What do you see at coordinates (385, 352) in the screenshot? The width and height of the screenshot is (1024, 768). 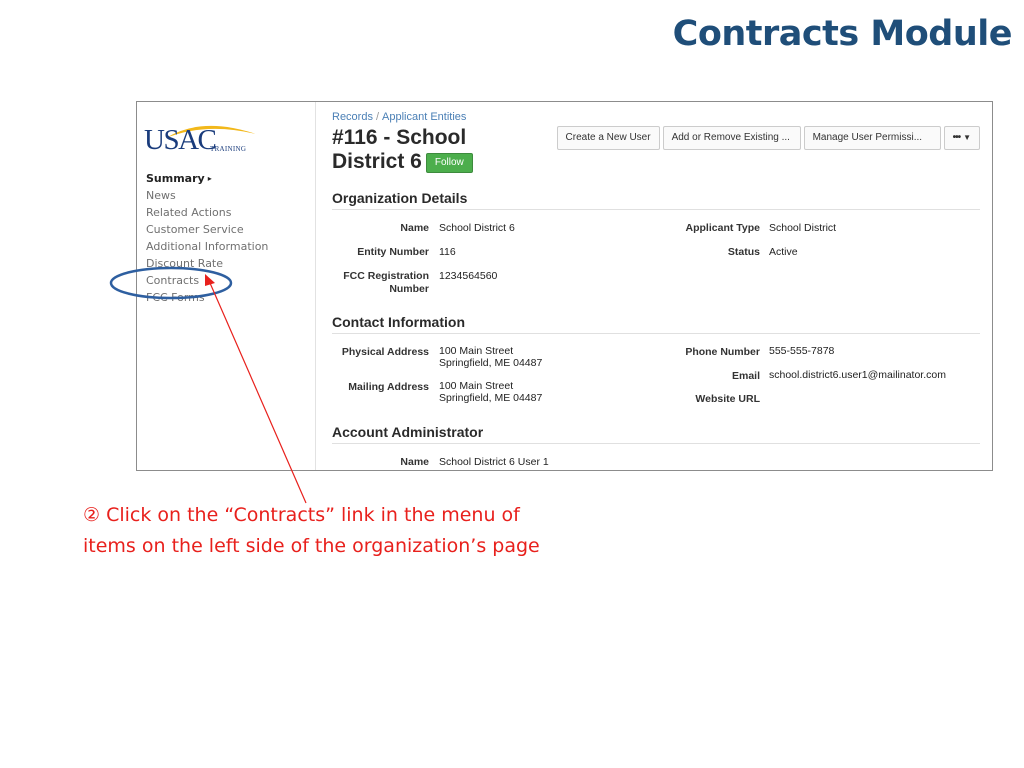 I see `physical-address-label: Physical Address` at bounding box center [385, 352].